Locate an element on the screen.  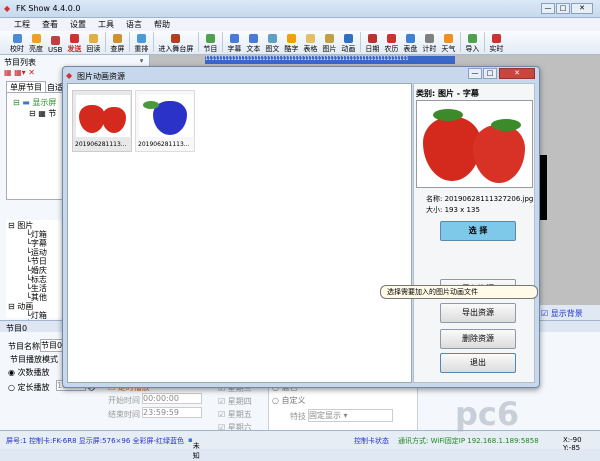
start-time-input: 00:00:00 is located at coordinates (172, 398).